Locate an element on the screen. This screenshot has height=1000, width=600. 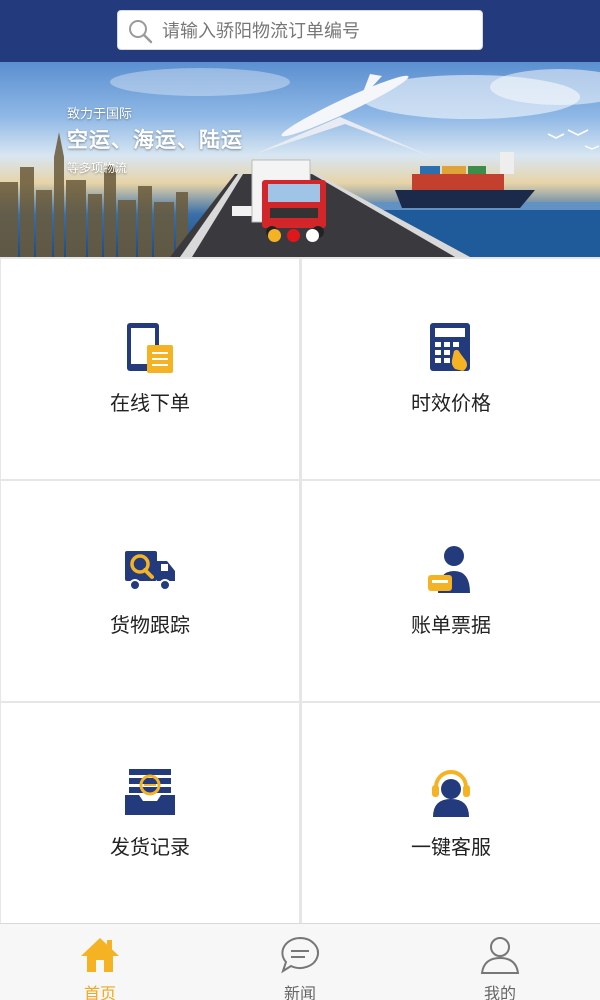
truck-search-icon is located at coordinates (150, 571).